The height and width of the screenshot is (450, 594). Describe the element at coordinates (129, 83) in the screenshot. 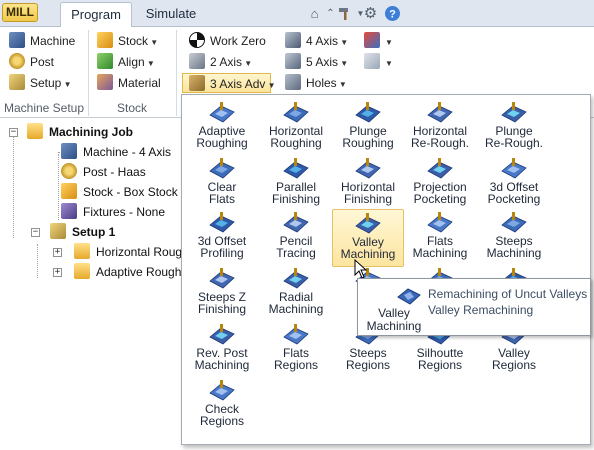

I see `material-button: Material` at that location.